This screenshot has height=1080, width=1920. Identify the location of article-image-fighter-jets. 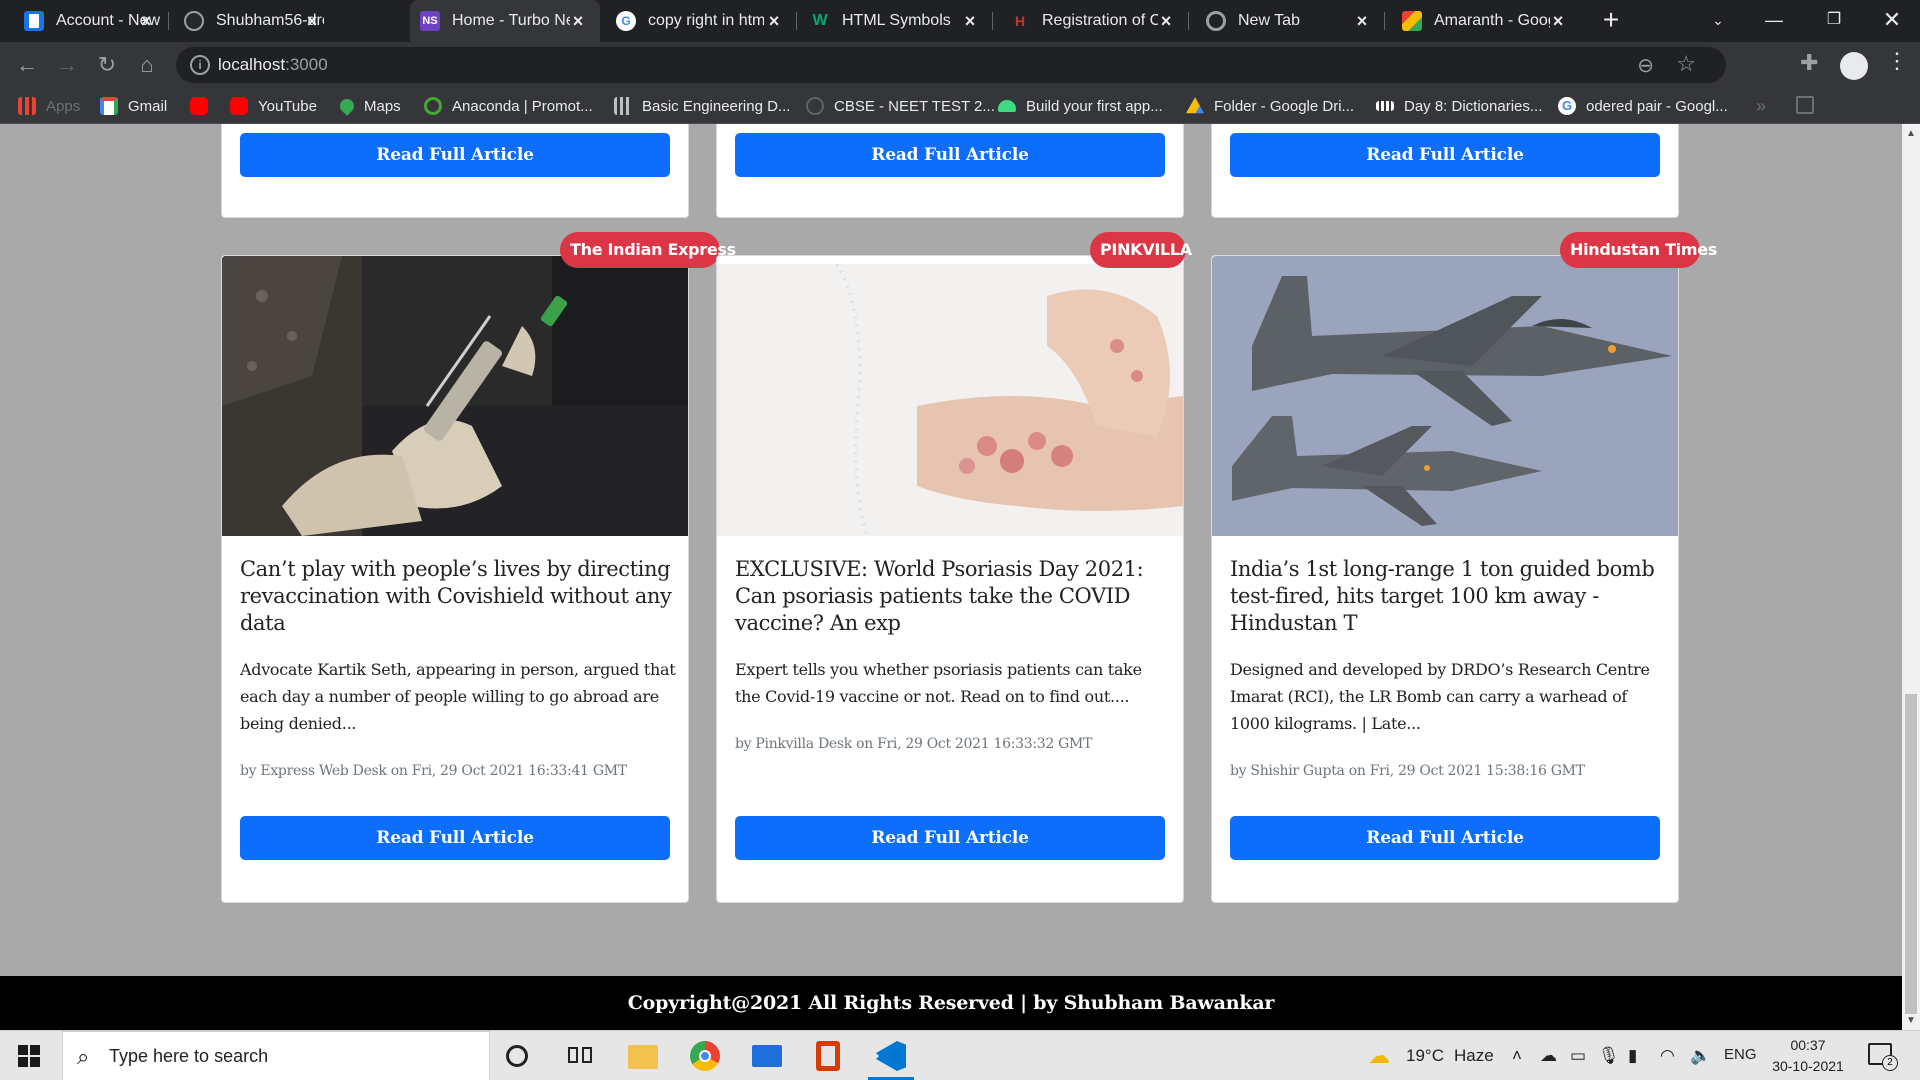
(1445, 396).